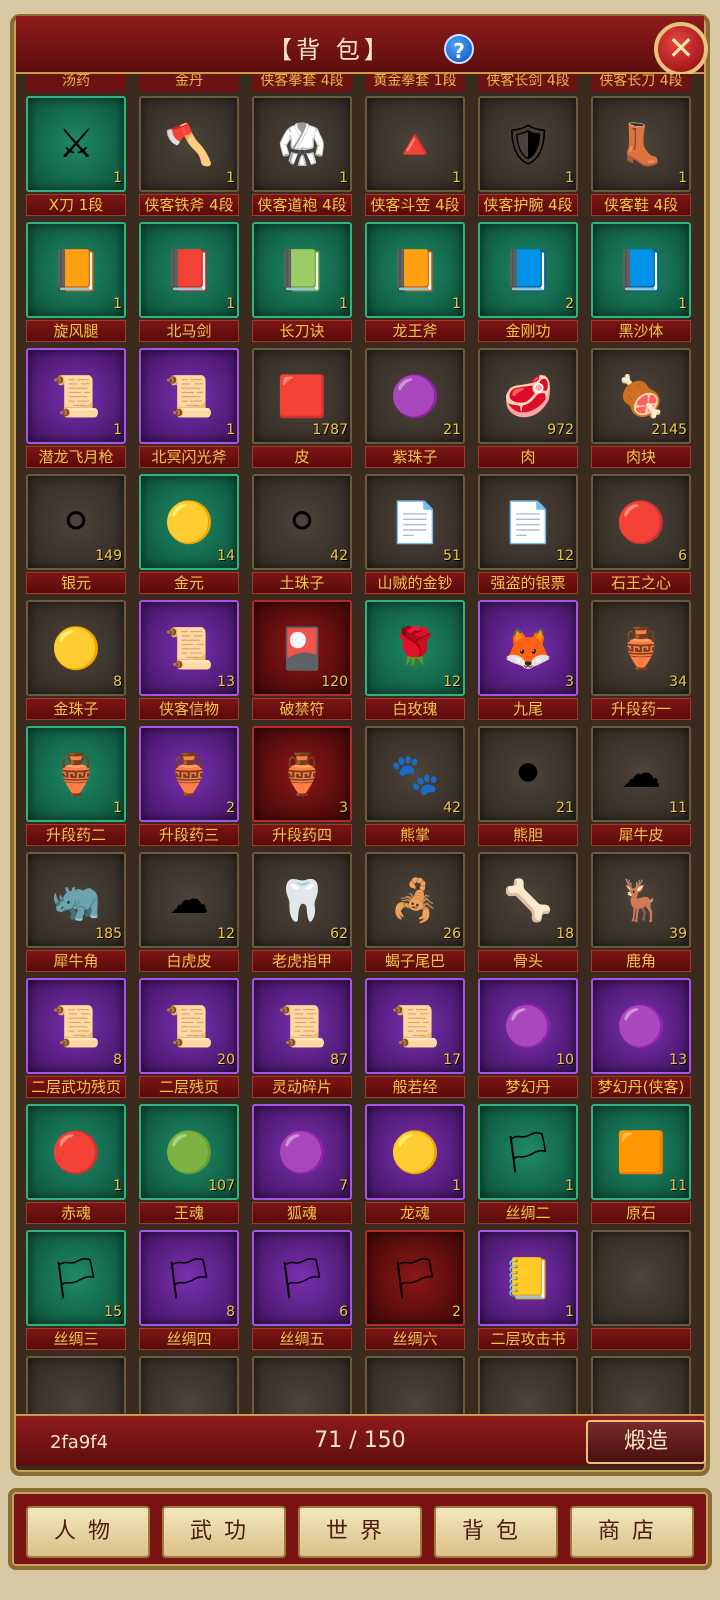 This screenshot has height=1600, width=720. What do you see at coordinates (302, 583) in the screenshot?
I see `item-name: 土珠子` at bounding box center [302, 583].